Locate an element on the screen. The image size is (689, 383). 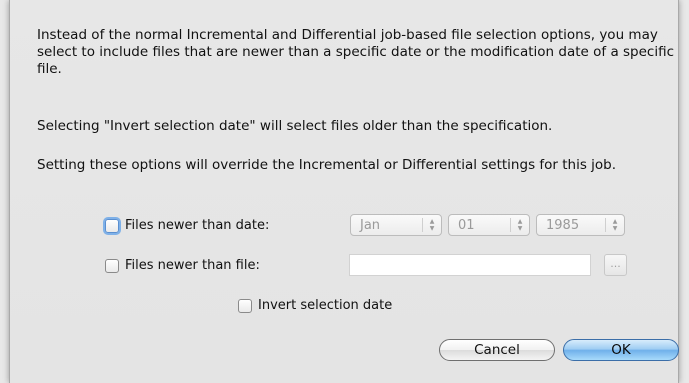
invert-selection-checkbox is located at coordinates (245, 305).